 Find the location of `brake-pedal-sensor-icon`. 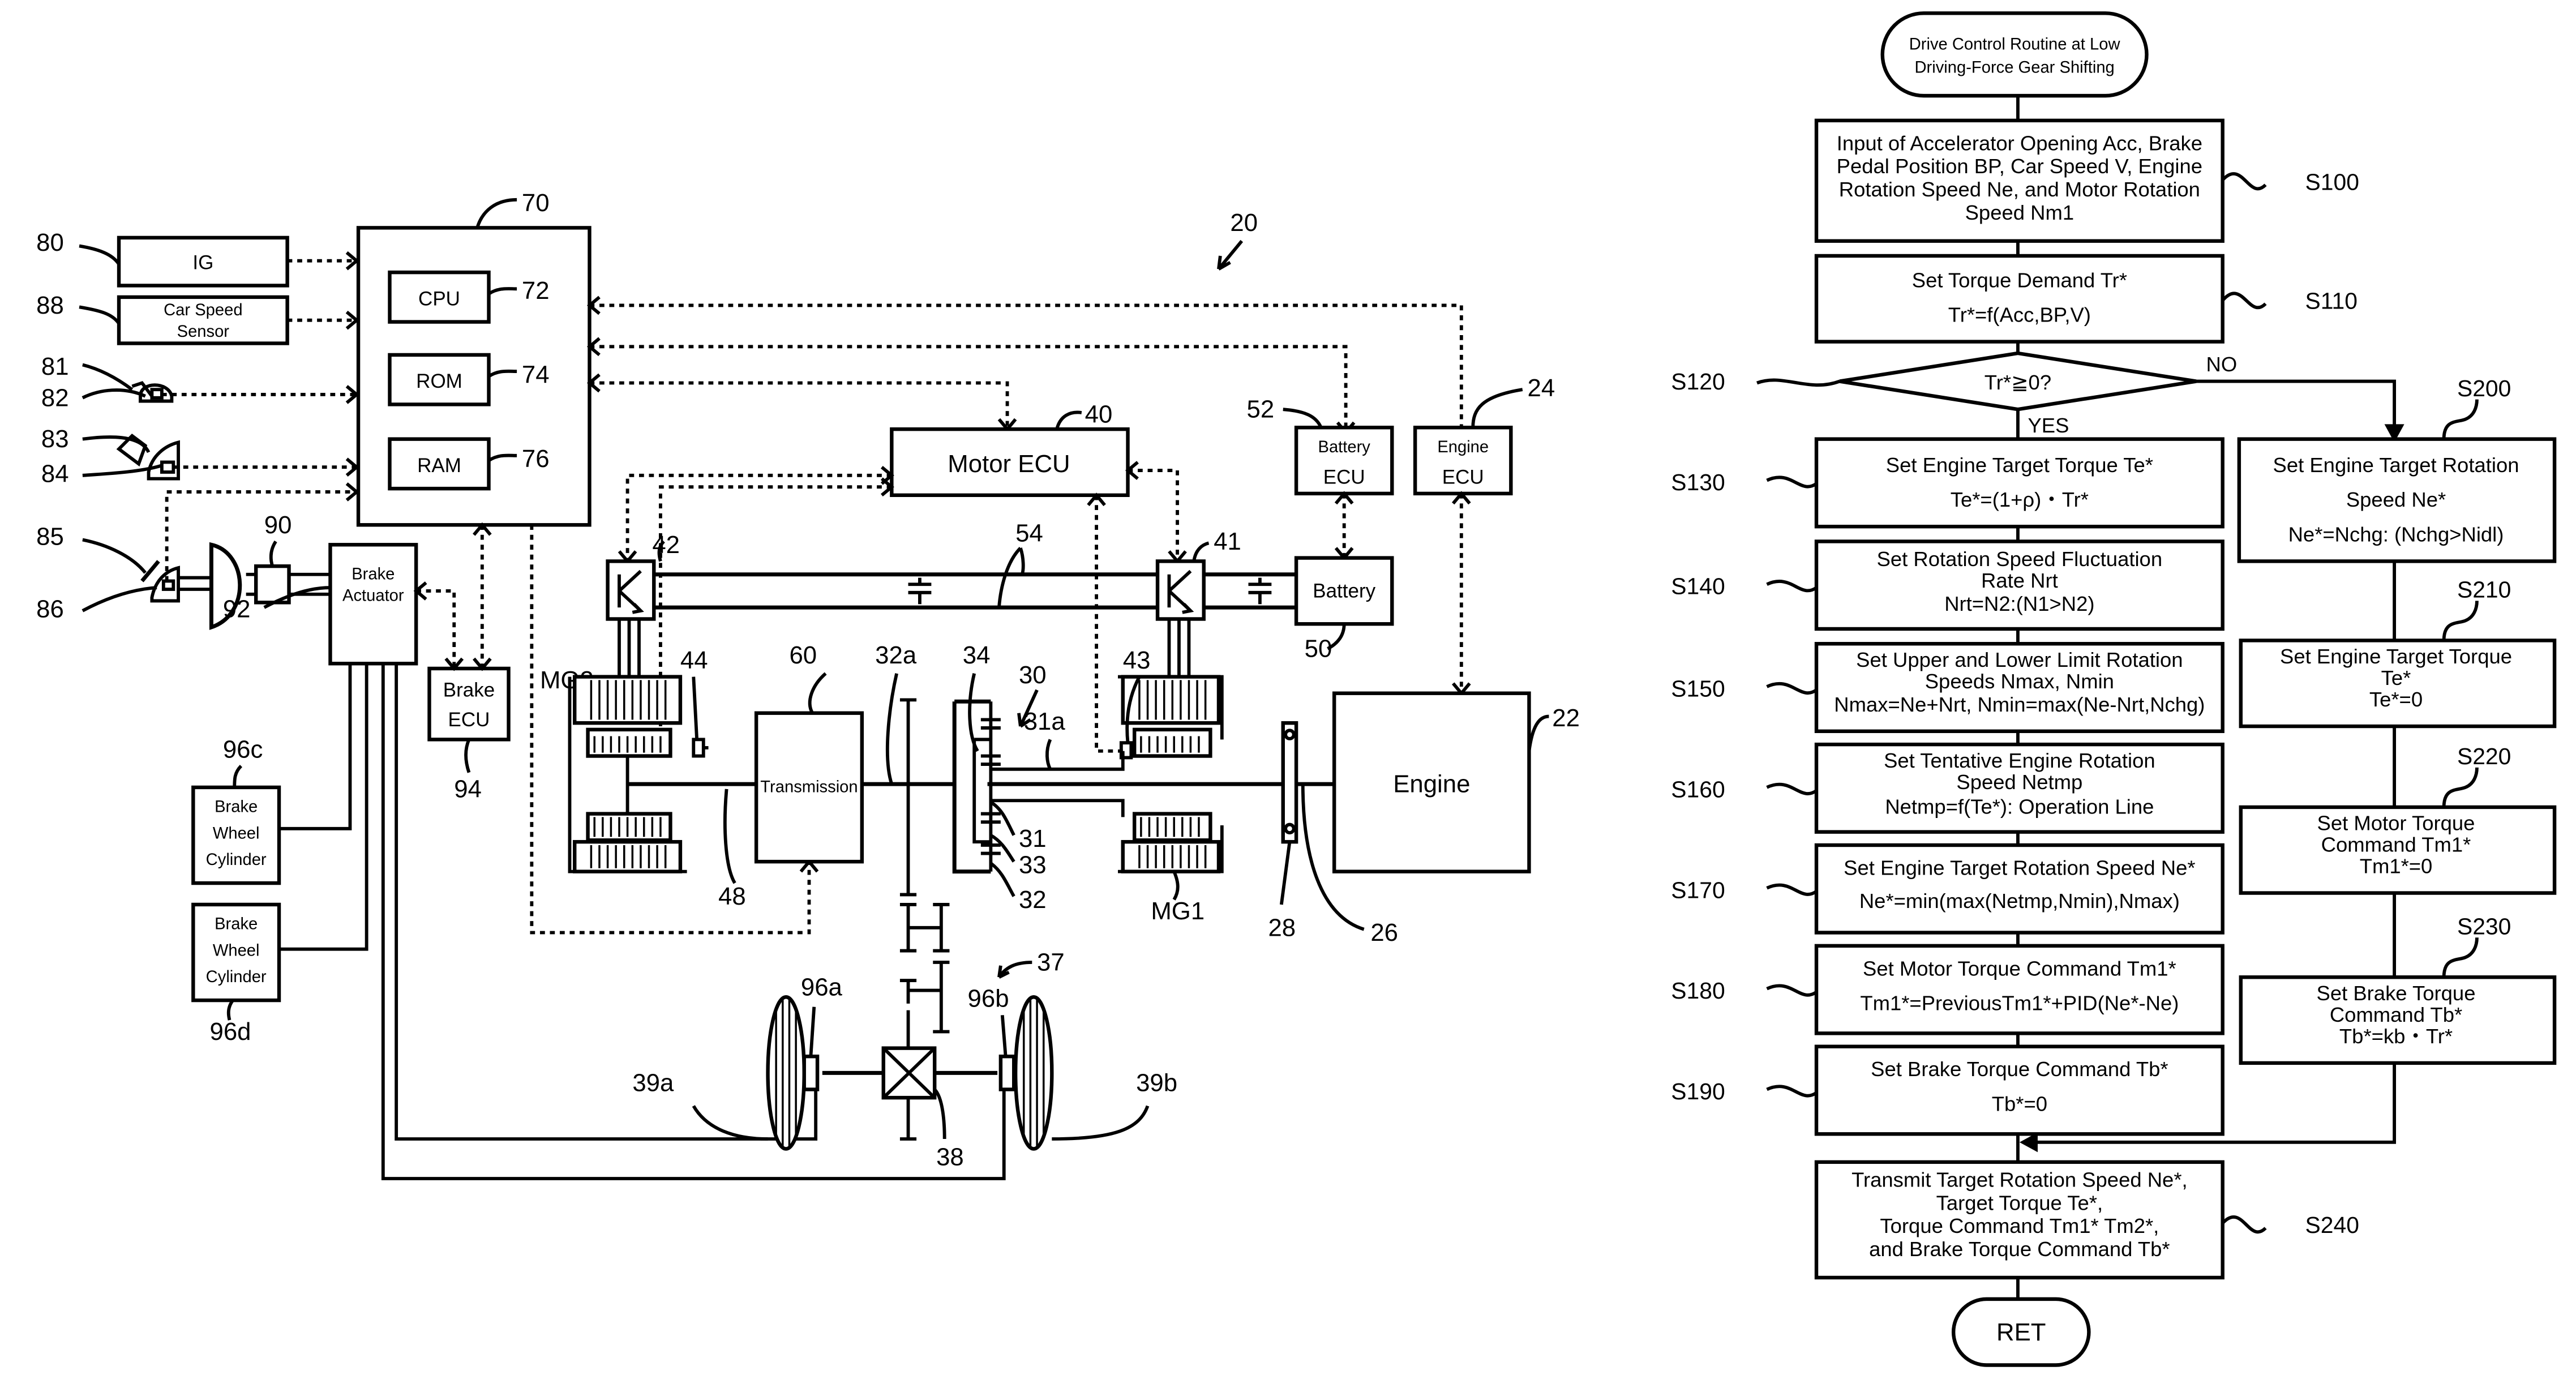

brake-pedal-sensor-icon is located at coordinates (168, 585).